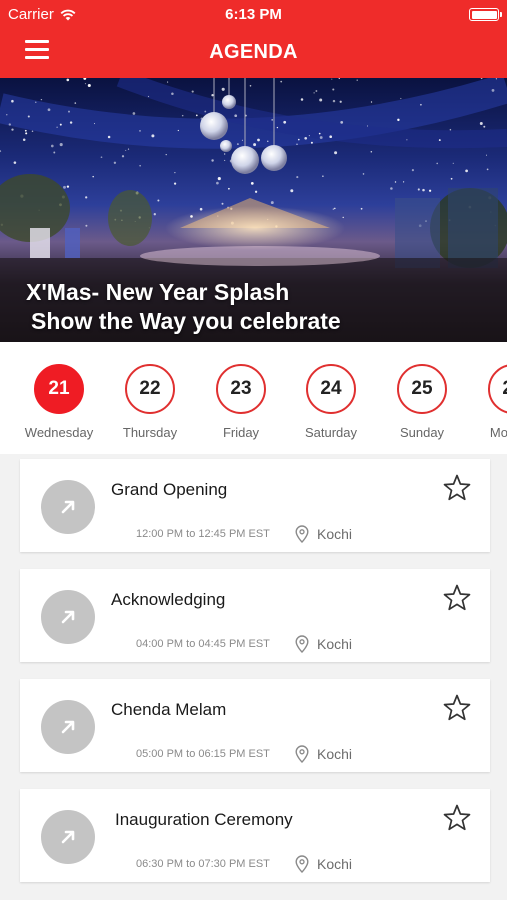  I want to click on page-title: AGENDA, so click(253, 52).